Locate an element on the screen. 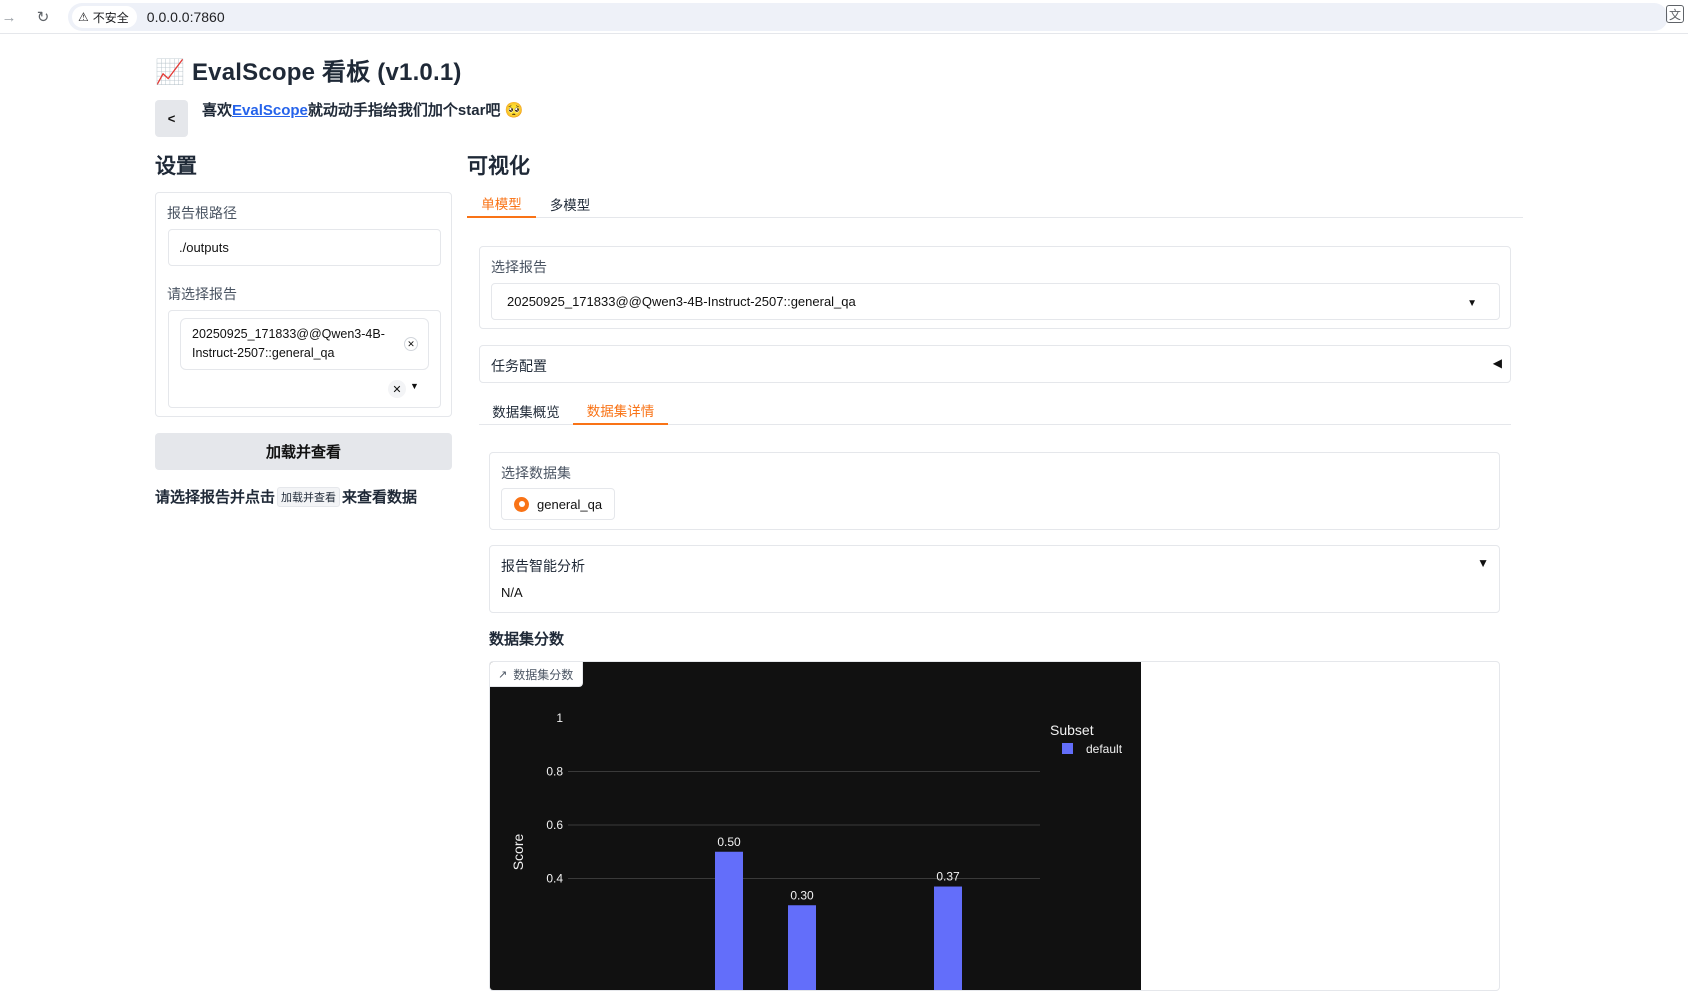 The width and height of the screenshot is (1688, 991). plot-area: 1 0.8 0.6 0.4 Score 0.50 0.30 0.37 Subset default is located at coordinates (815, 826).